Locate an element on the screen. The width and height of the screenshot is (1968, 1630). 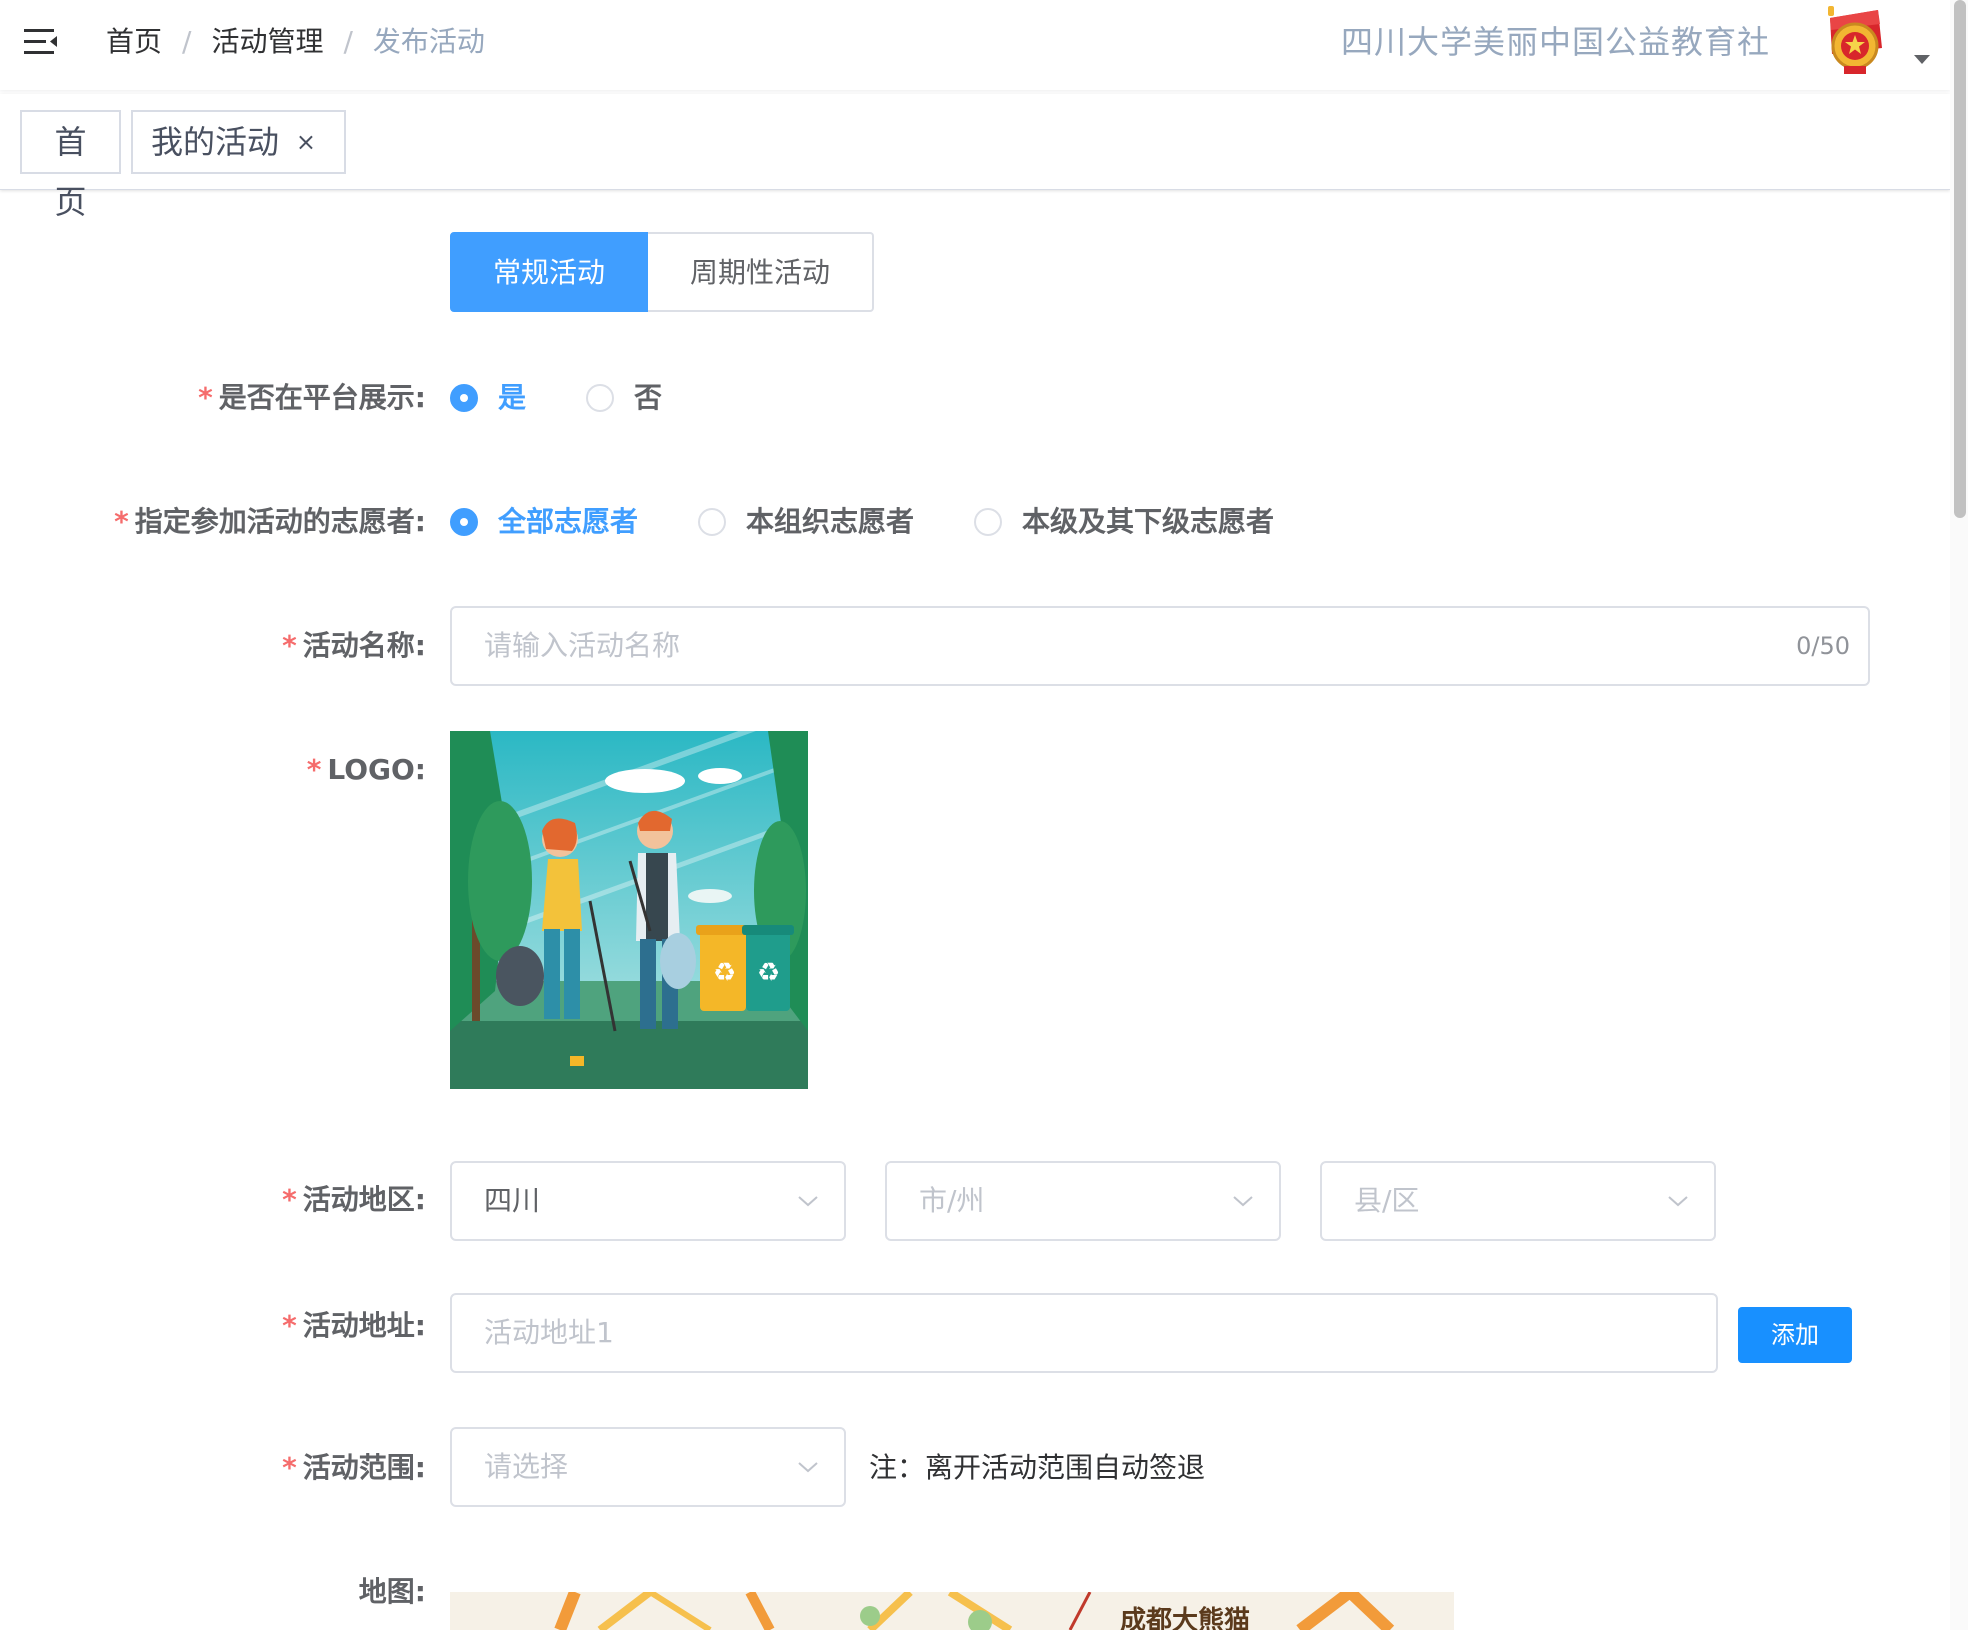
city-placeholder: 市/州 is located at coordinates (952, 1200).